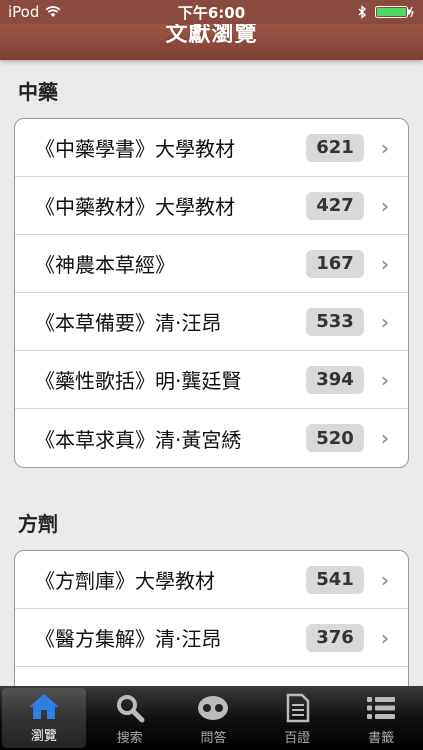 This screenshot has height=750, width=423. What do you see at coordinates (38, 524) in the screenshot?
I see `section-title-formulas: 方劑` at bounding box center [38, 524].